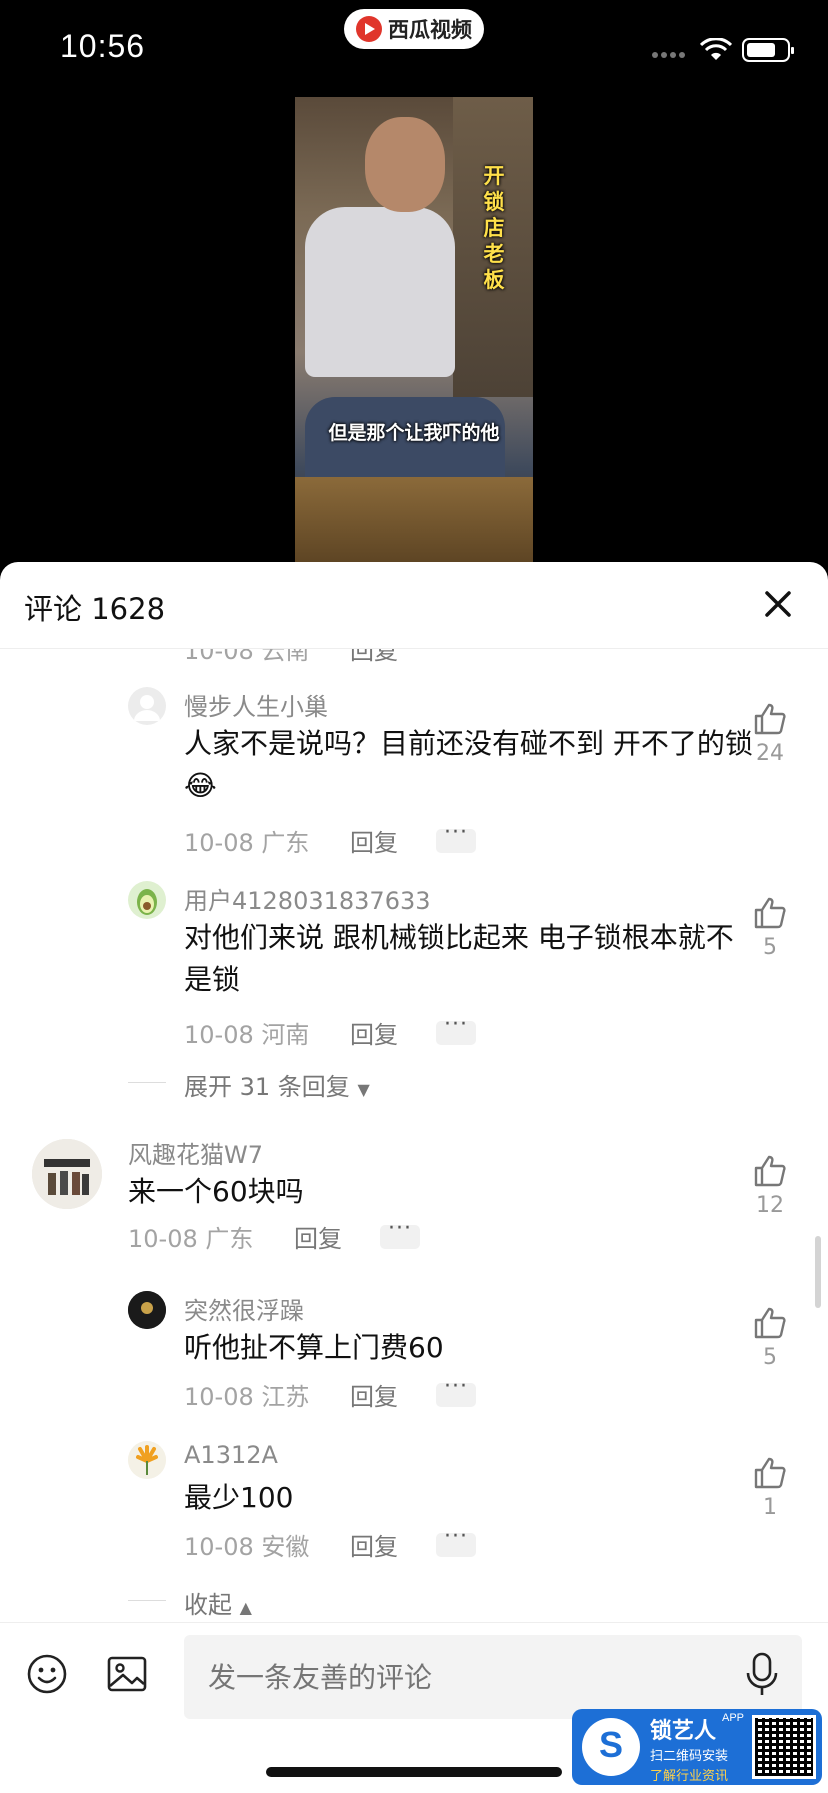  What do you see at coordinates (307, 898) in the screenshot?
I see `comment-username: 用户4128031837633` at bounding box center [307, 898].